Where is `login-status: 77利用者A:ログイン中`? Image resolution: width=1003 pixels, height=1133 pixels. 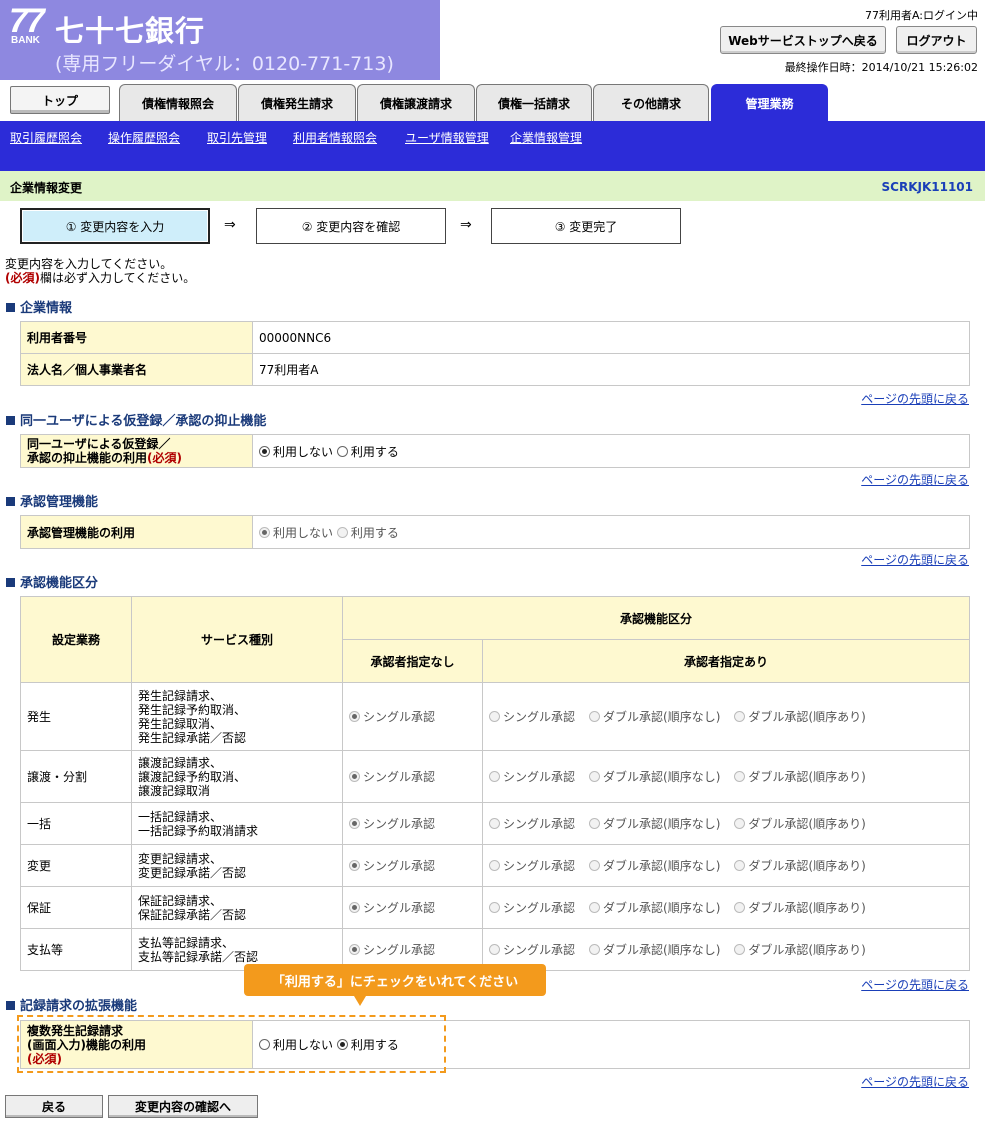 login-status: 77利用者A:ログイン中 is located at coordinates (921, 15).